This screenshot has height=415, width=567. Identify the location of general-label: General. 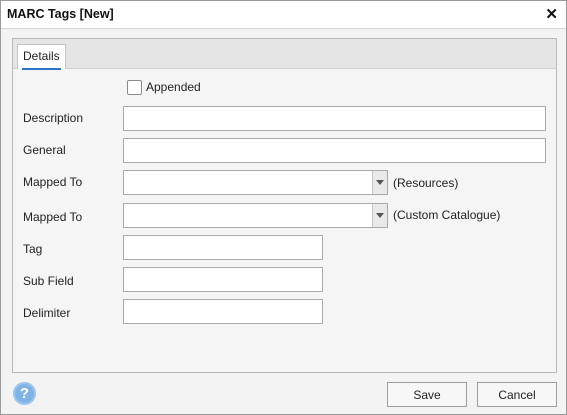
(44, 150).